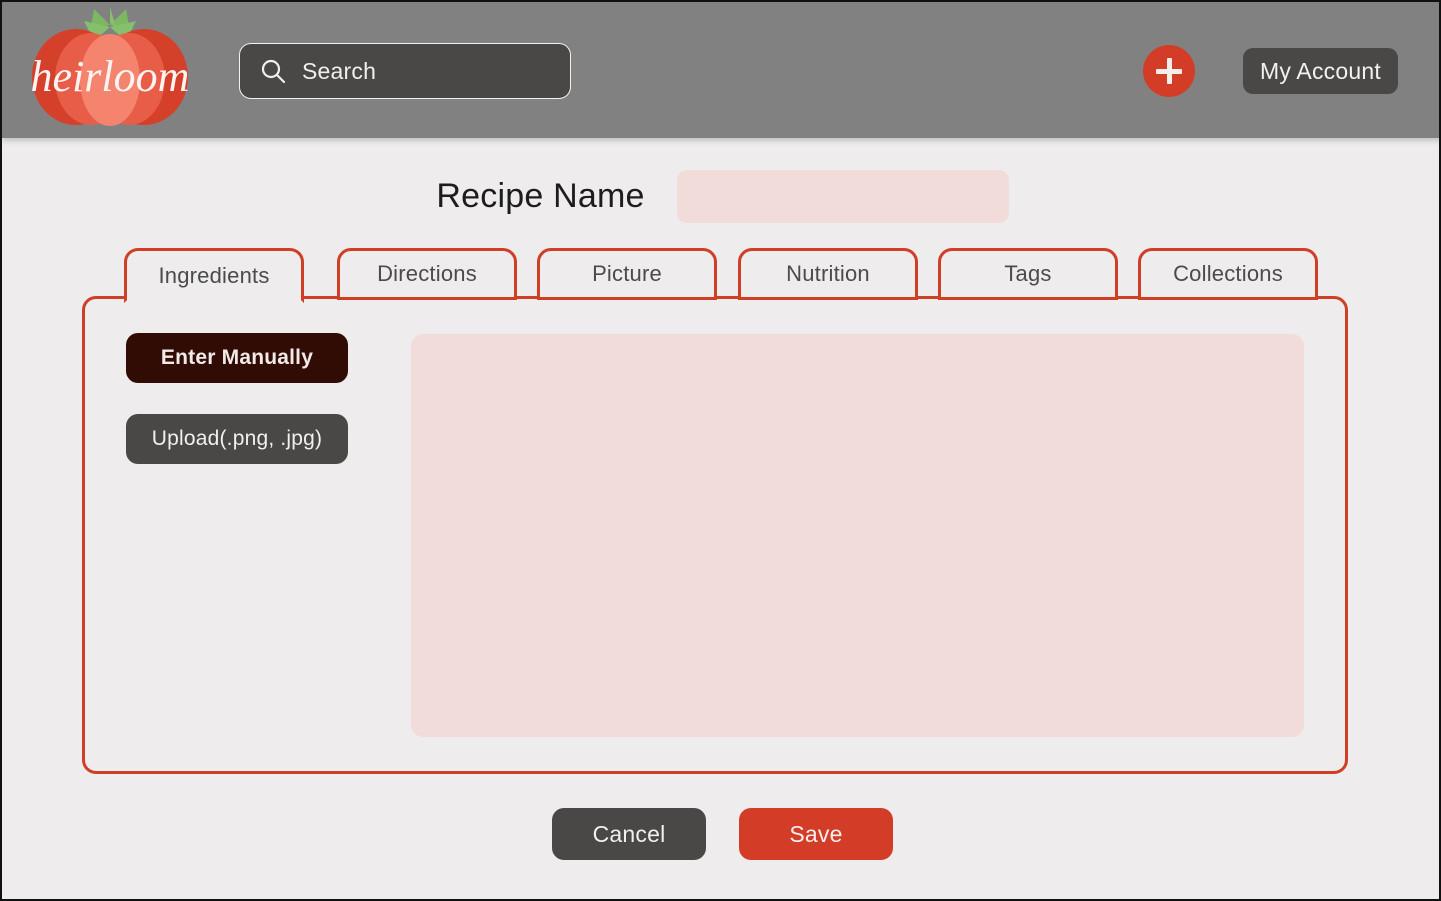 The width and height of the screenshot is (1441, 901). Describe the element at coordinates (214, 297) in the screenshot. I see `active-tab-connector` at that location.